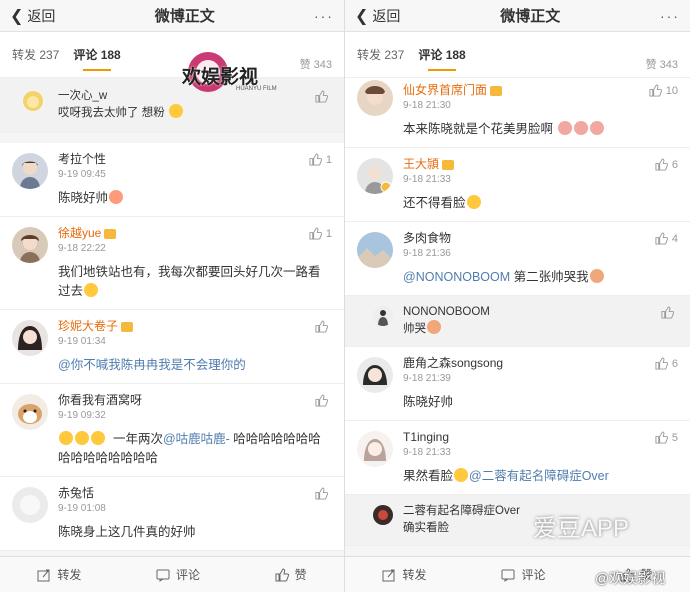 This screenshot has height=592, width=690. I want to click on nav-bar: ❮ 返回 微博正文 ···, so click(517, 16).